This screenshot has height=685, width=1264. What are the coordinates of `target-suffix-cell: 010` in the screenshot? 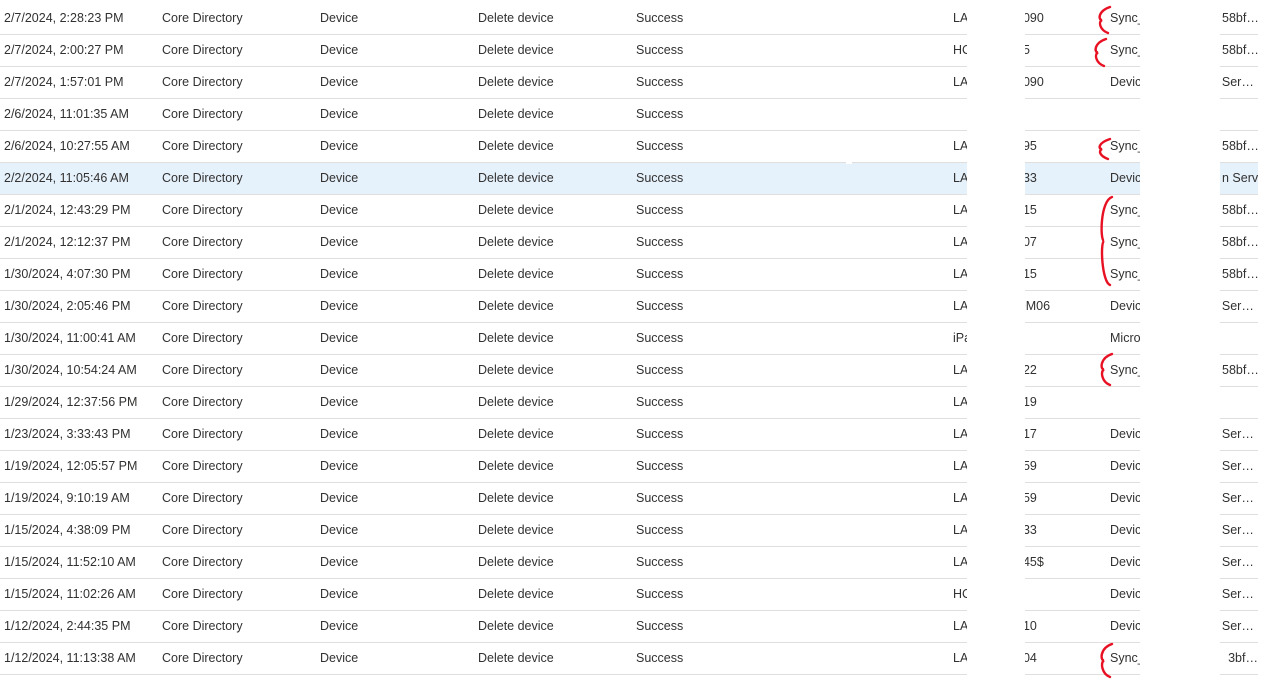 It's located at (1026, 626).